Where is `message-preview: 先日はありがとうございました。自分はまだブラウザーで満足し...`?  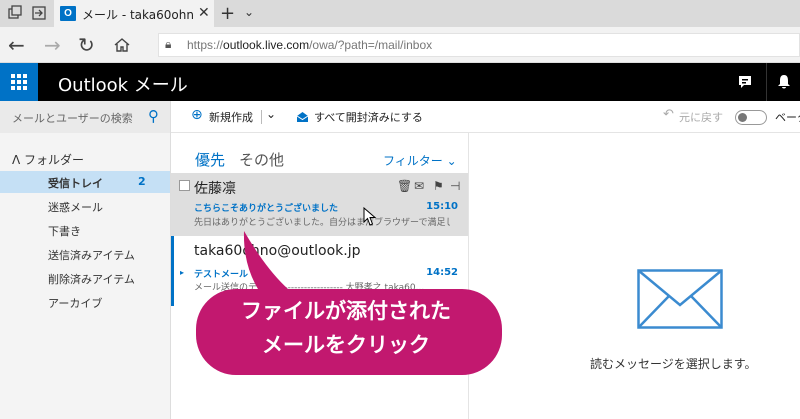
message-preview: 先日はありがとうございました。自分はまだブラウザーで満足し... is located at coordinates (322, 223).